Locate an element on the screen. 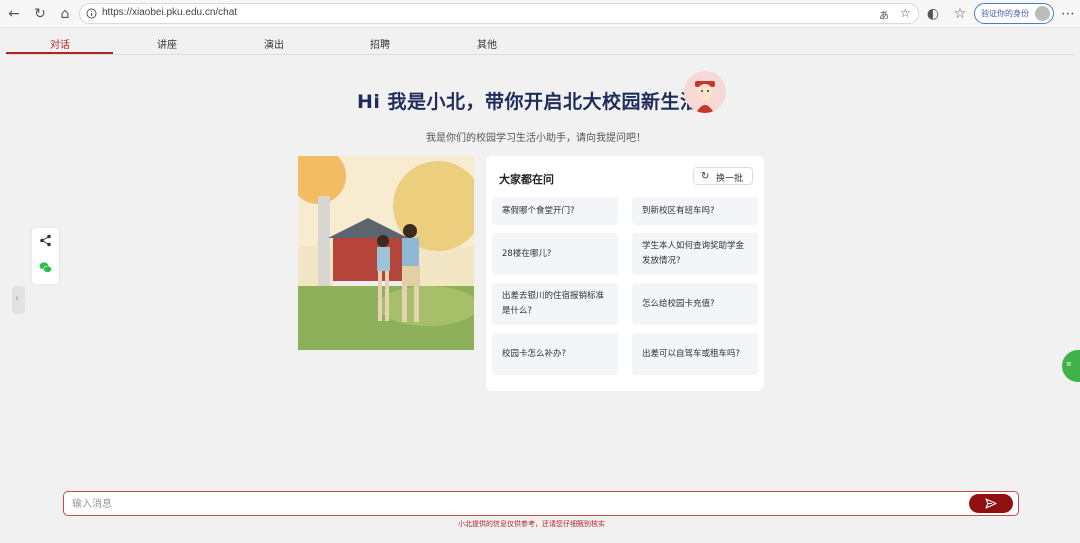  refresh-button: ↻ 换一批 is located at coordinates (723, 176).